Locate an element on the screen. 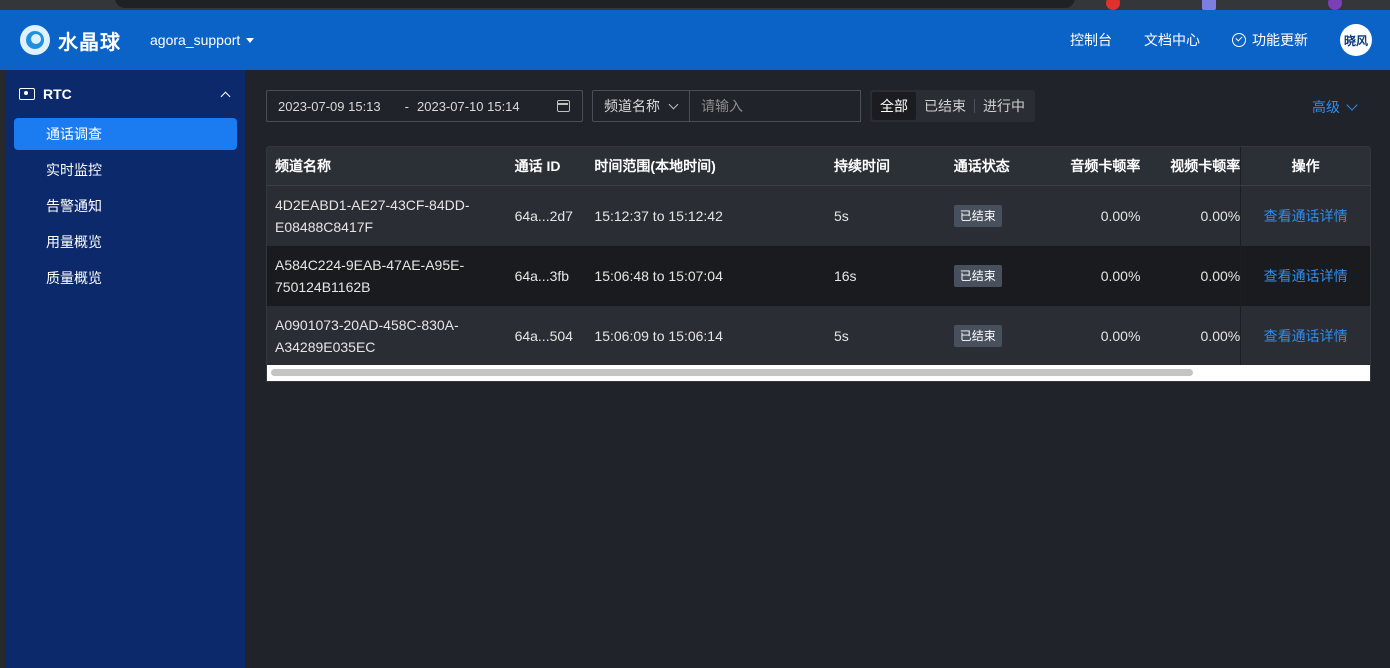 This screenshot has height=668, width=1390. channel-name-line: 750124B1162B is located at coordinates (323, 287).